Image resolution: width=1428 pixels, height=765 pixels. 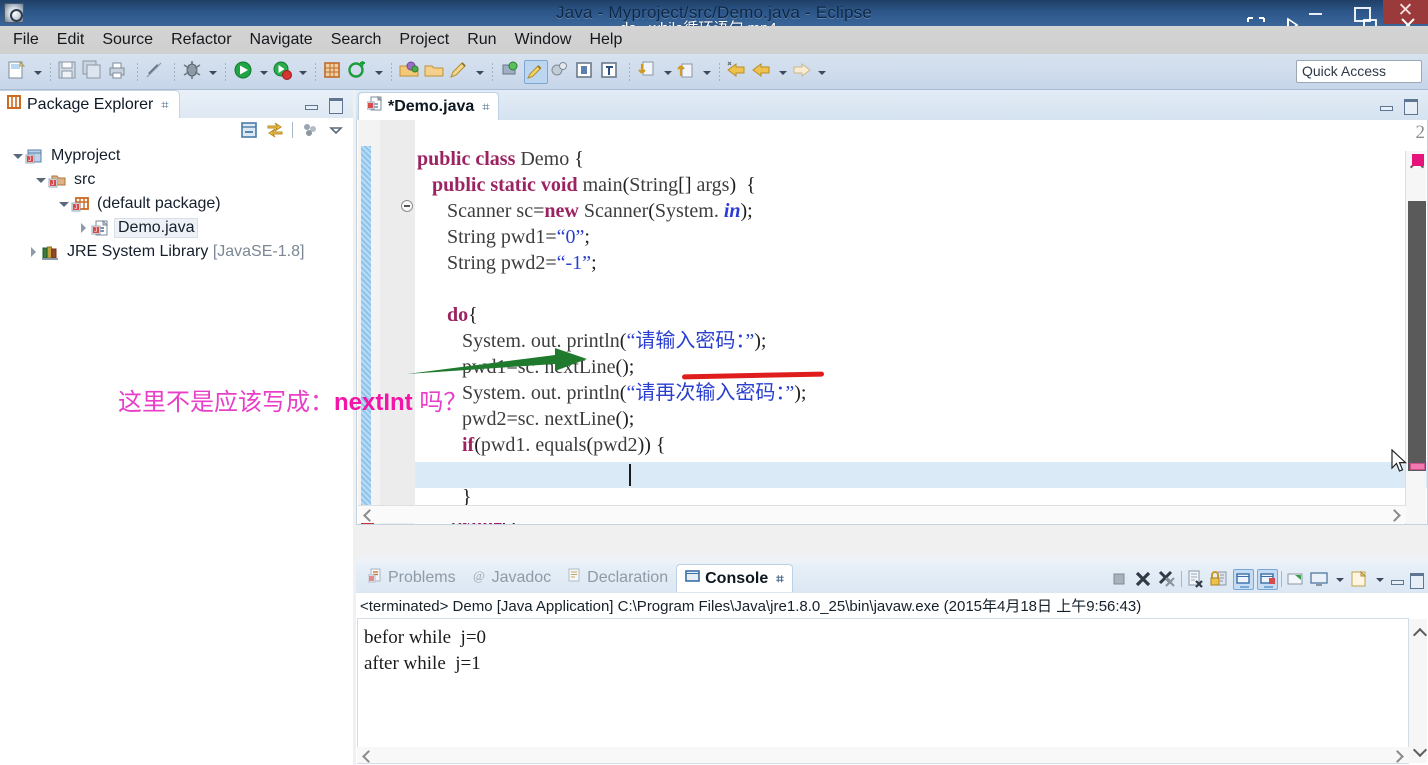 What do you see at coordinates (892, 559) in the screenshot?
I see `editor-console-splitter` at bounding box center [892, 559].